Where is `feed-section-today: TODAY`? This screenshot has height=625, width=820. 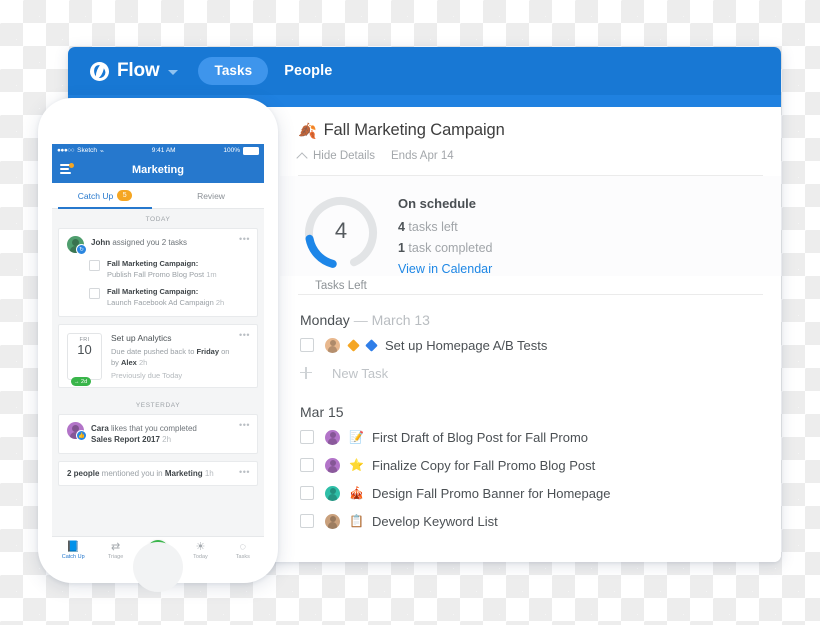 feed-section-today: TODAY is located at coordinates (158, 219).